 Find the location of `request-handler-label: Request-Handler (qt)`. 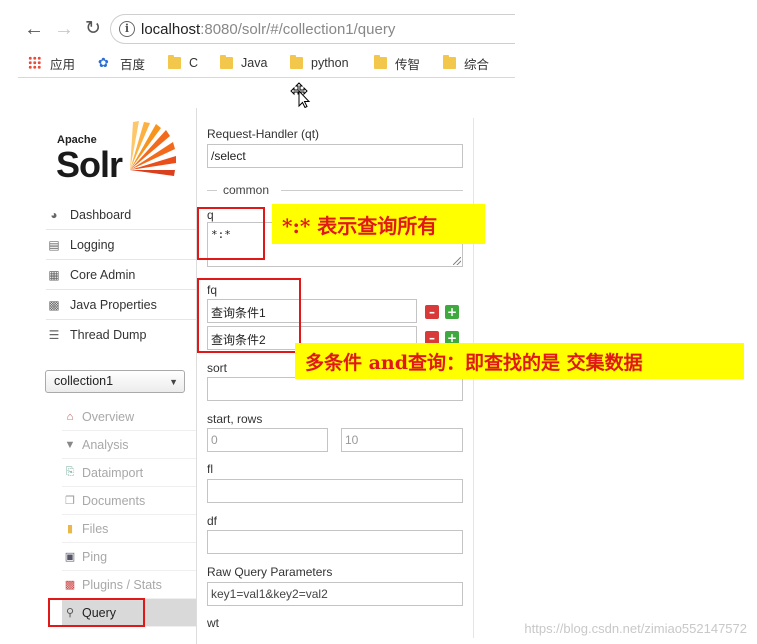

request-handler-label: Request-Handler (qt) is located at coordinates (263, 134).